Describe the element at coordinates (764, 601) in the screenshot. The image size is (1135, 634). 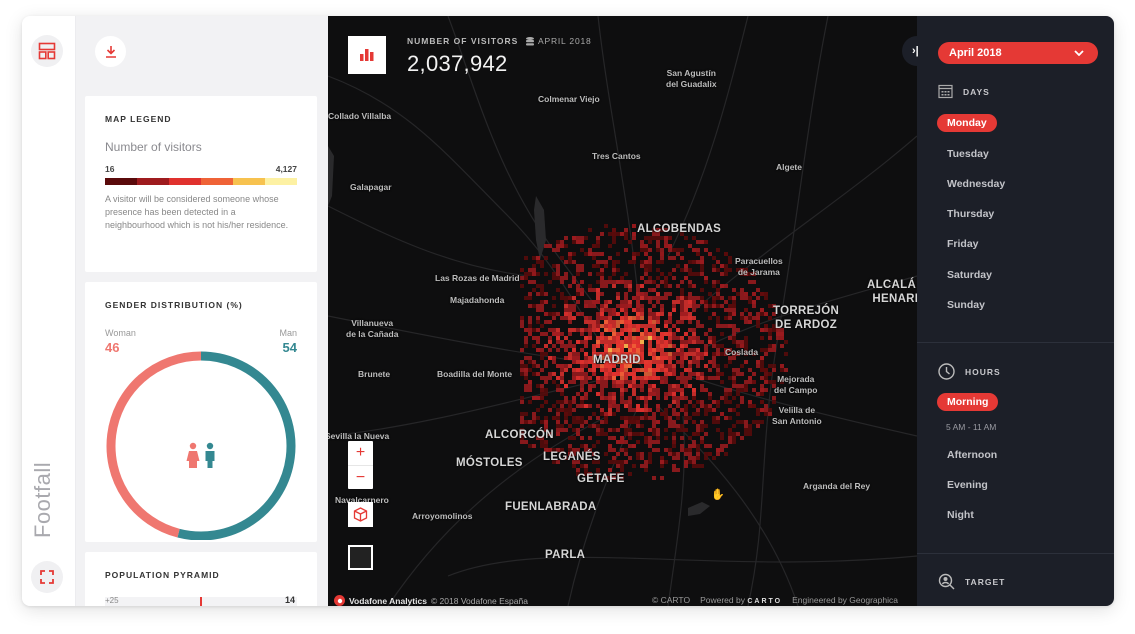
I see `carto-logo: CARTO` at that location.